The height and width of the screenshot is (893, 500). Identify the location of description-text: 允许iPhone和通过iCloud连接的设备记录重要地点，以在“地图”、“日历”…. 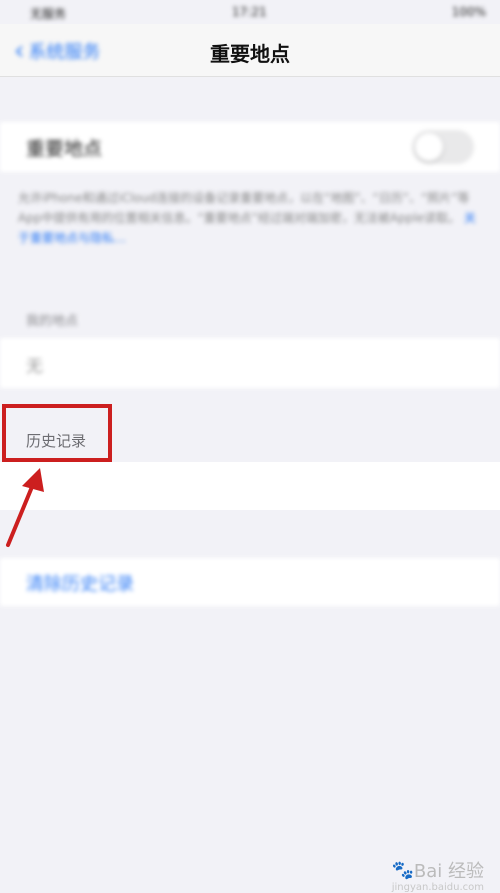
(248, 218).